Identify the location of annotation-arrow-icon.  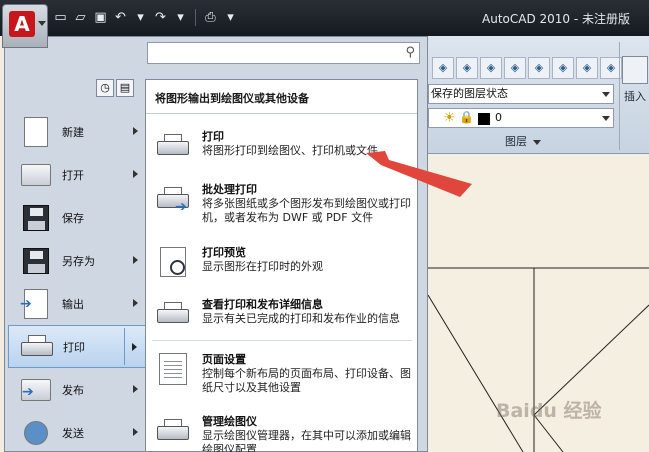
(419, 174).